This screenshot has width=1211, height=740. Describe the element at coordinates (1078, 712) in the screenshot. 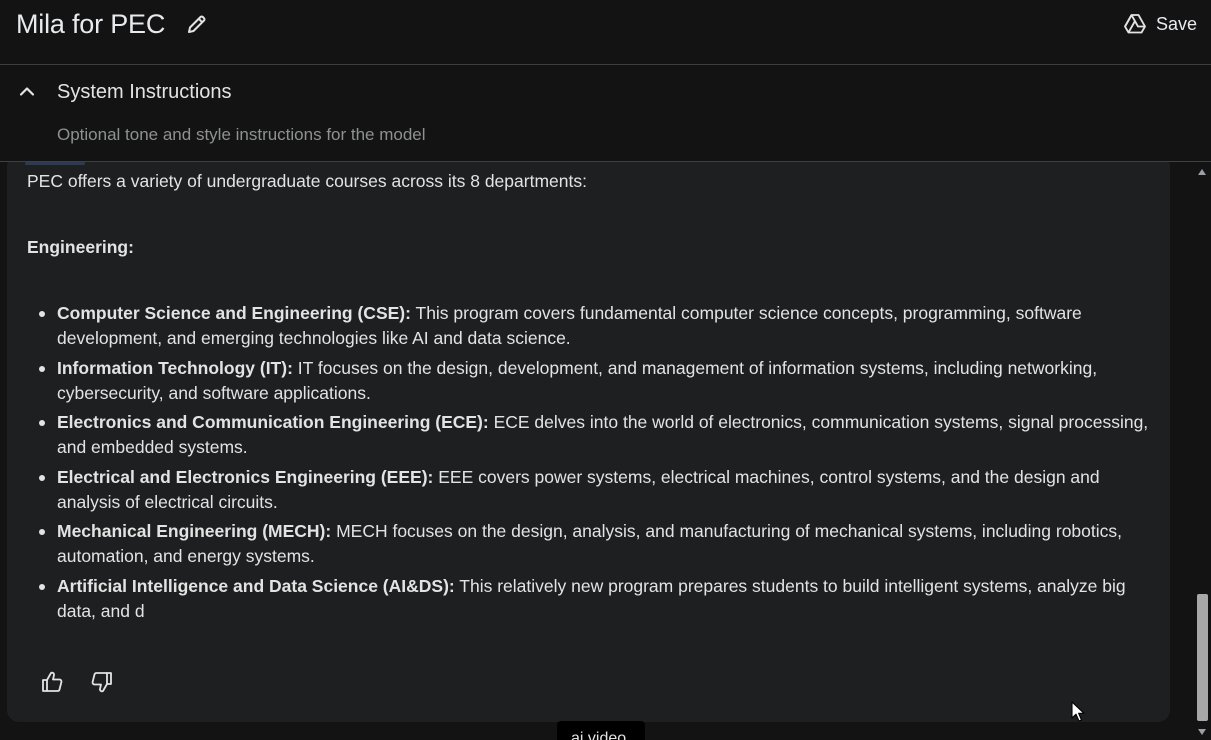

I see `mouse-cursor-icon` at that location.